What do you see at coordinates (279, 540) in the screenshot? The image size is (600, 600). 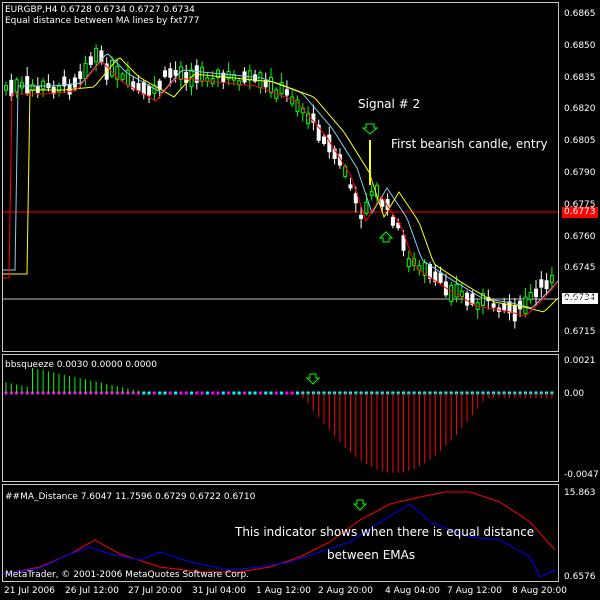 I see `ma-distance-blue-line` at bounding box center [279, 540].